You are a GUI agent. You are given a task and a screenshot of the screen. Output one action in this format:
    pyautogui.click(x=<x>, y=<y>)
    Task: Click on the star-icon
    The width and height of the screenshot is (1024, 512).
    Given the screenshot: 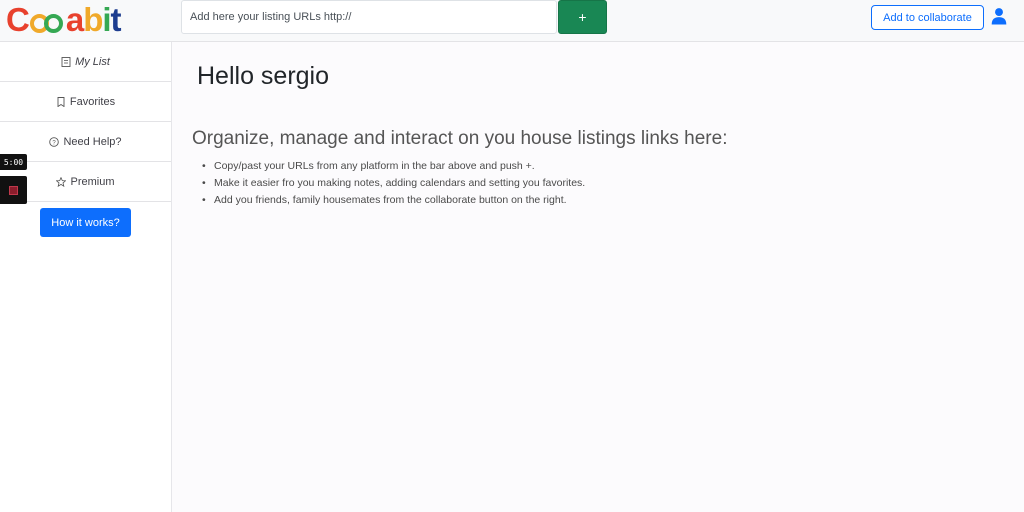 What is the action you would take?
    pyautogui.click(x=61, y=181)
    